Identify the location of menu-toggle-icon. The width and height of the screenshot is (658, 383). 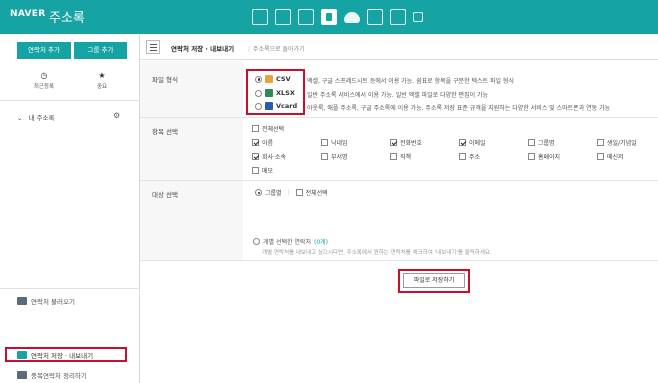
(153, 47).